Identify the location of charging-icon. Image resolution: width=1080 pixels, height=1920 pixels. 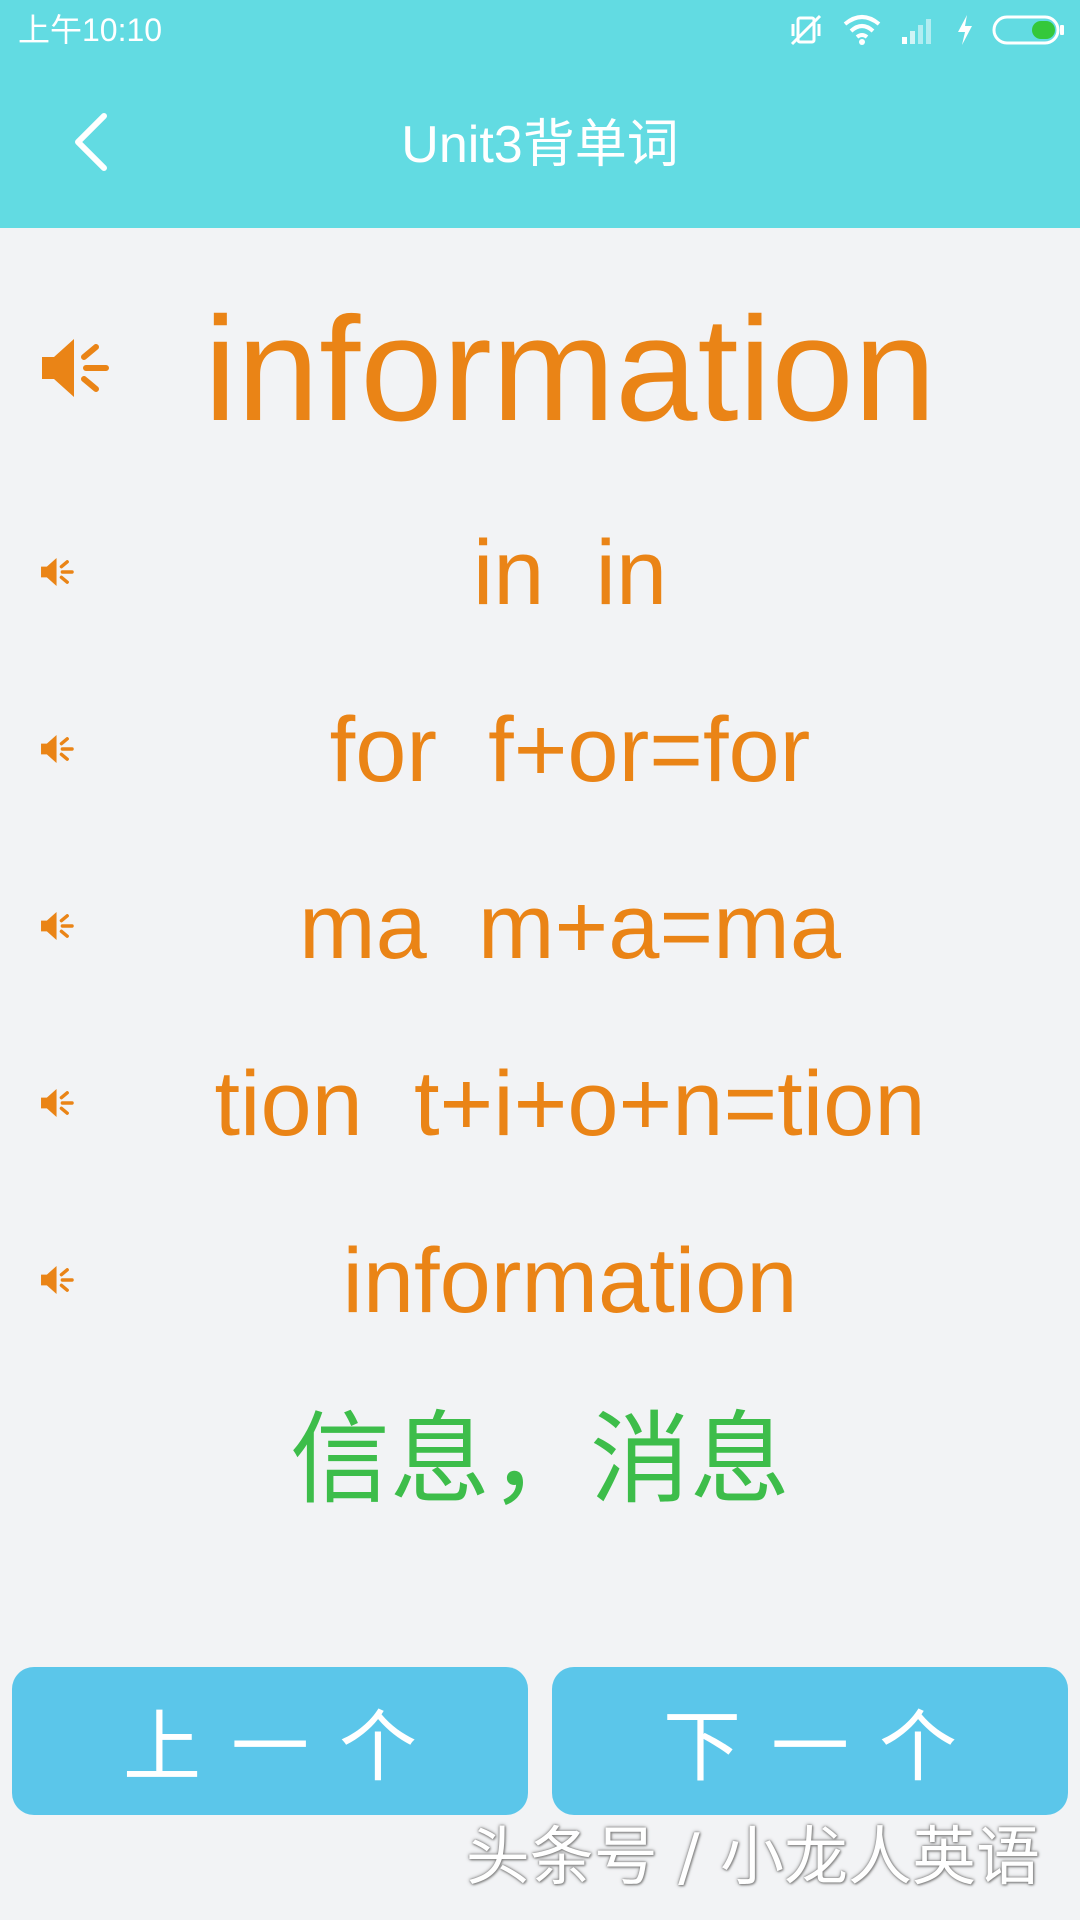
(965, 30).